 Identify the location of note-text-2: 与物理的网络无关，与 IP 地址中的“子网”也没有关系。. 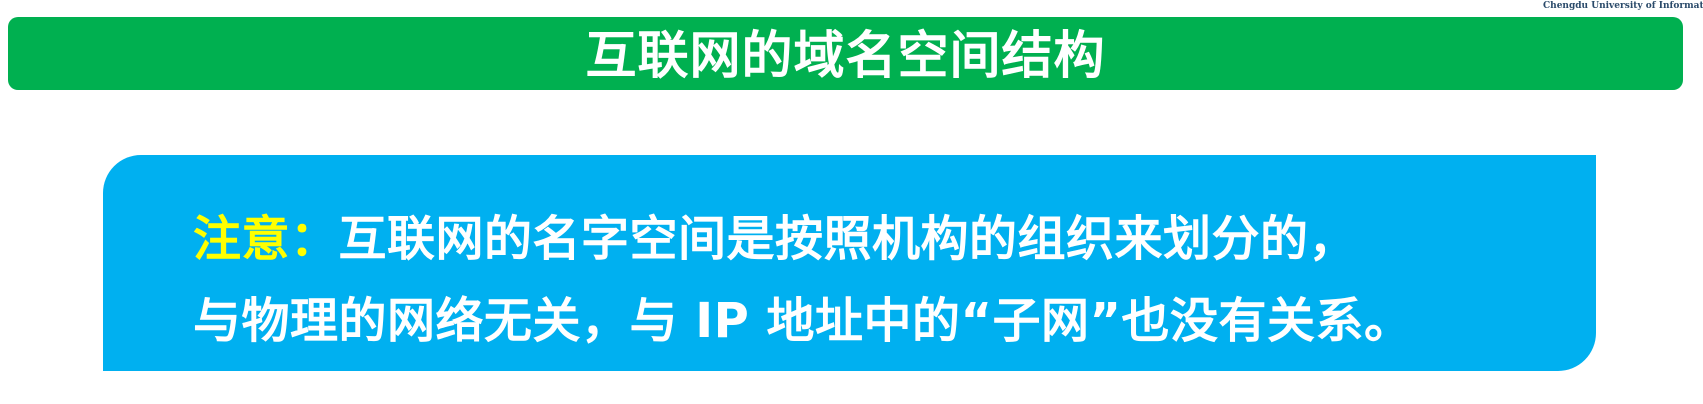
(803, 321).